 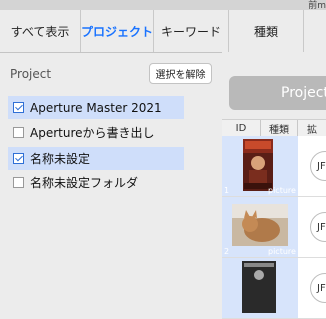 I want to click on list-item: 名称未設定フォルダ, so click(x=96, y=182).